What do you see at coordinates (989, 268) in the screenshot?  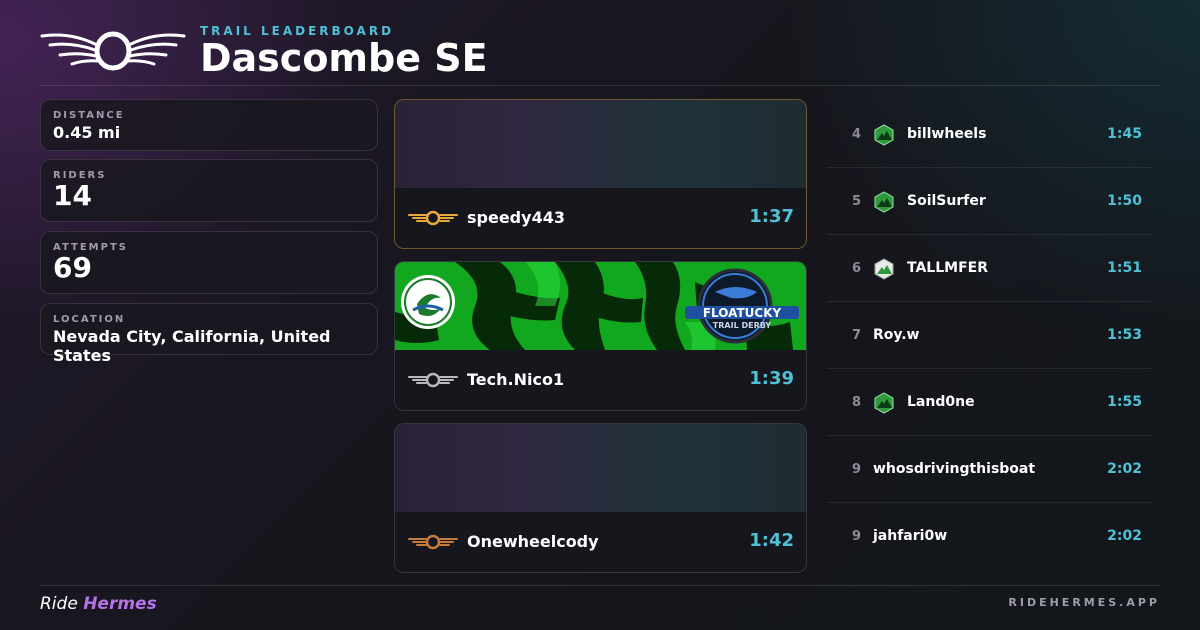 I see `leaderboard-row: 6 TALLMFER 1:51` at bounding box center [989, 268].